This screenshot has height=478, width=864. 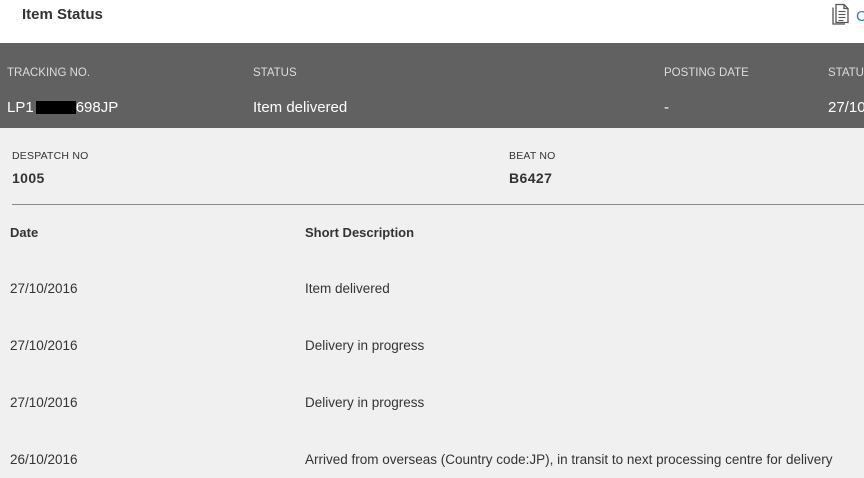 What do you see at coordinates (97, 107) in the screenshot?
I see `tracking-number-suffix: 698JP` at bounding box center [97, 107].